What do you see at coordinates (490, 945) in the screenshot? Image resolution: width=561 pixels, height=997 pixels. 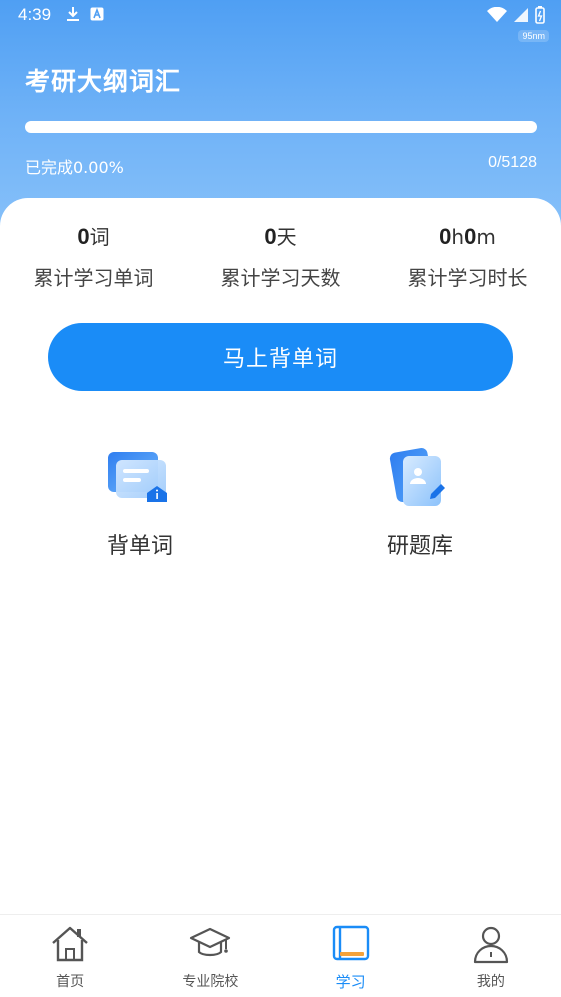 I see `user-icon` at bounding box center [490, 945].